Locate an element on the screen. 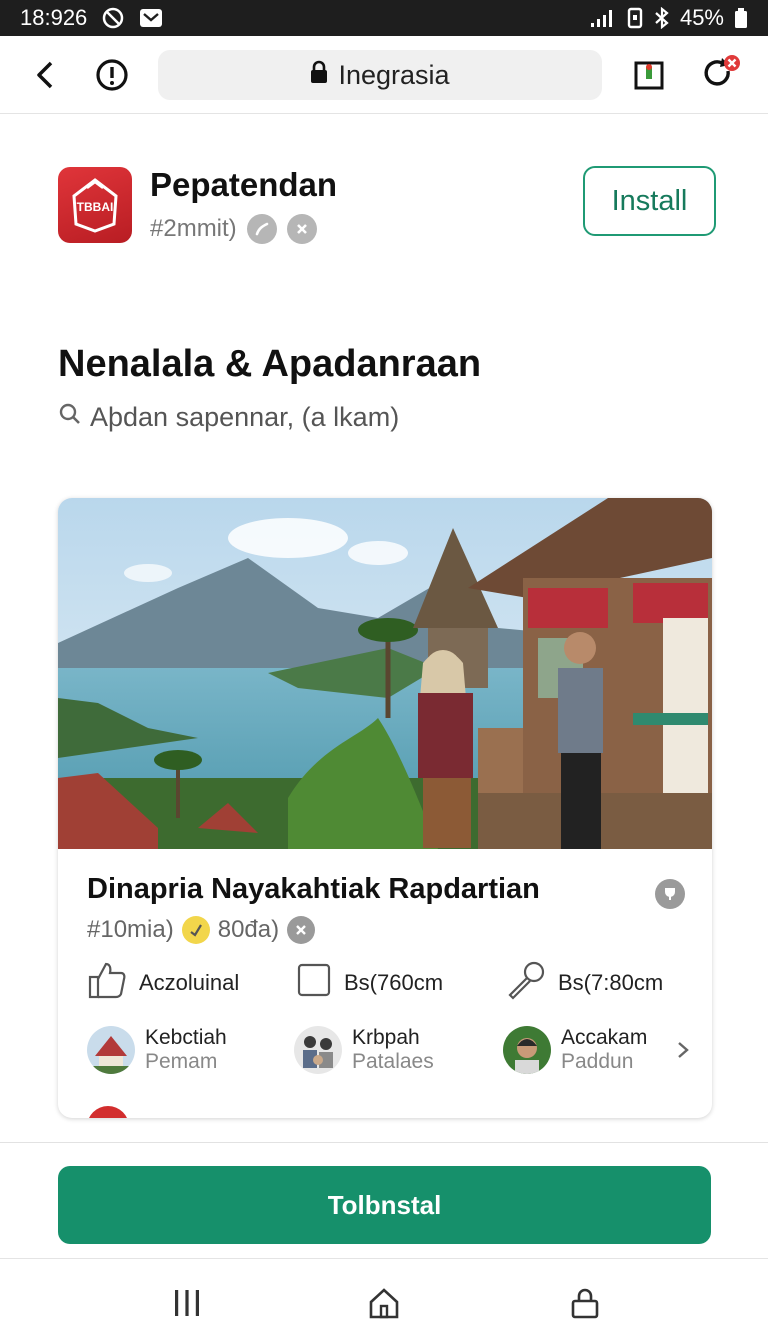  listing-title: Dinapria Nayakahtiak Rapdartian is located at coordinates (313, 889).